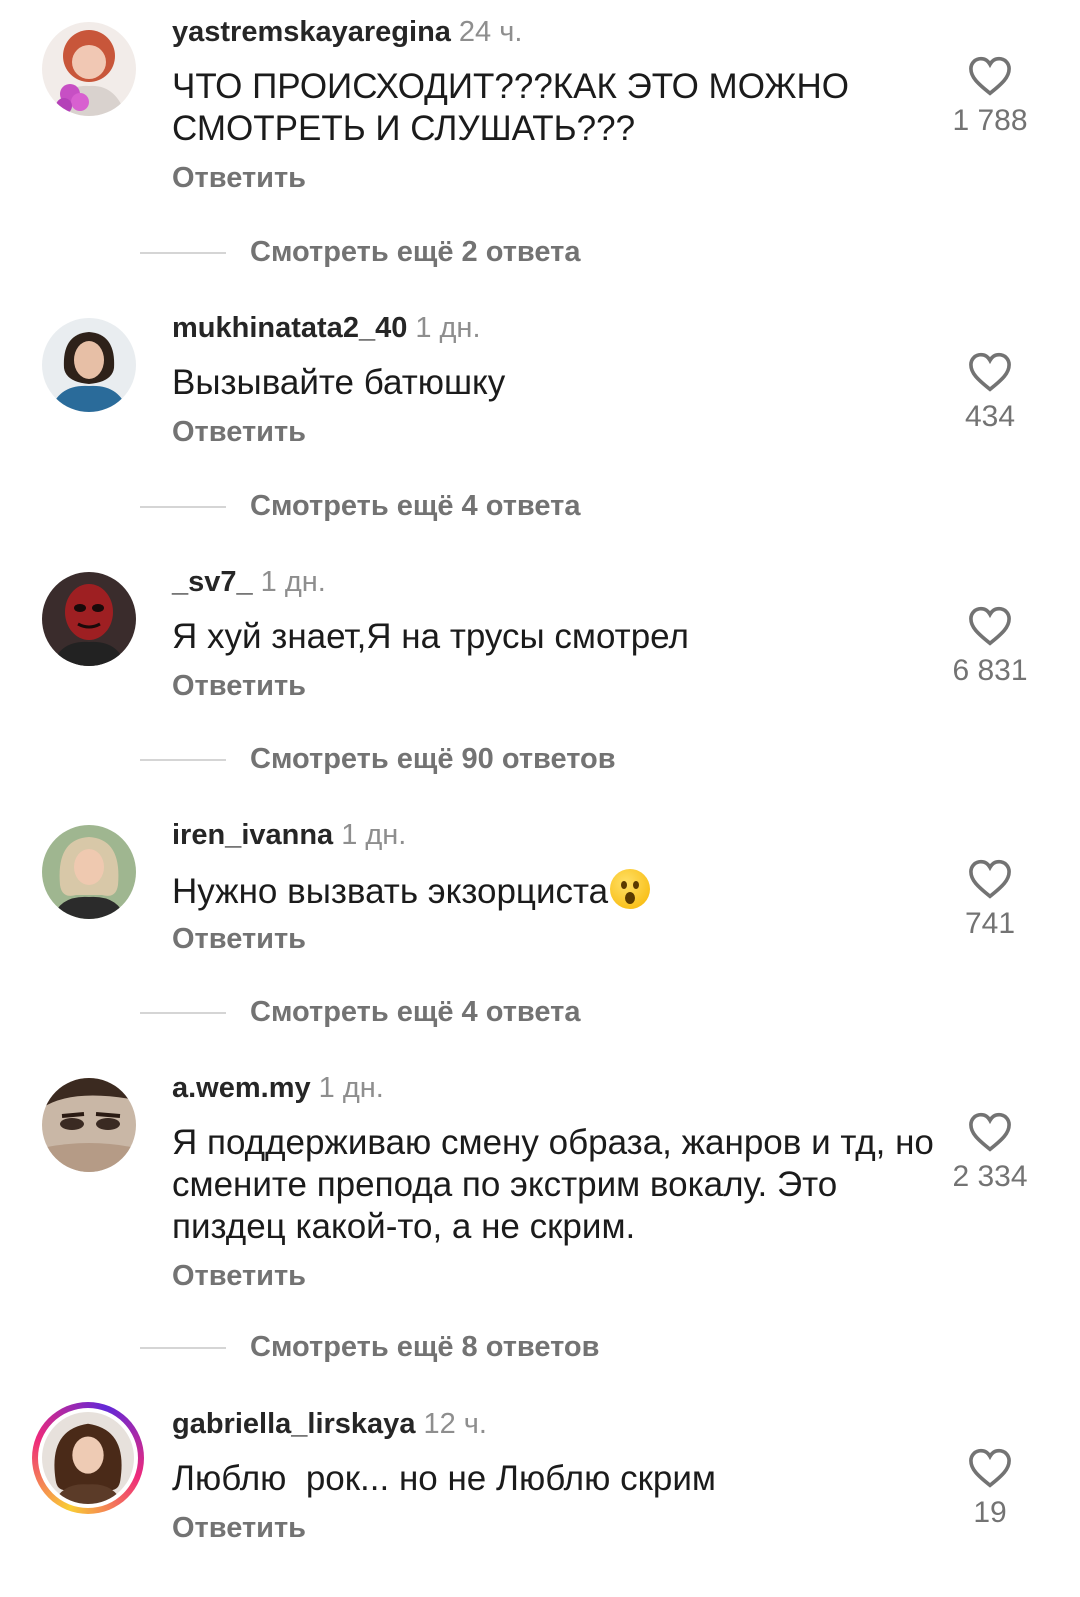 The width and height of the screenshot is (1080, 1597). I want to click on comment-text: Люблю рок... но не Люблю скрим, so click(444, 1478).